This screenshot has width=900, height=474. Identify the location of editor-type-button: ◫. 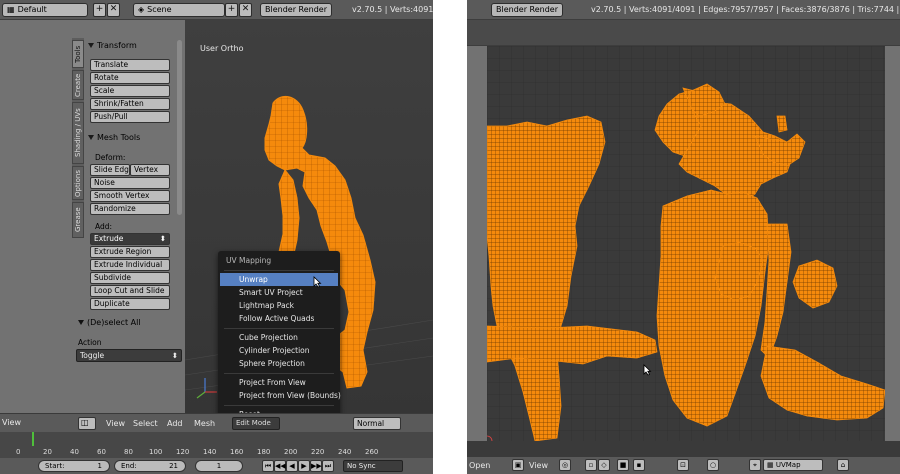
(87, 423).